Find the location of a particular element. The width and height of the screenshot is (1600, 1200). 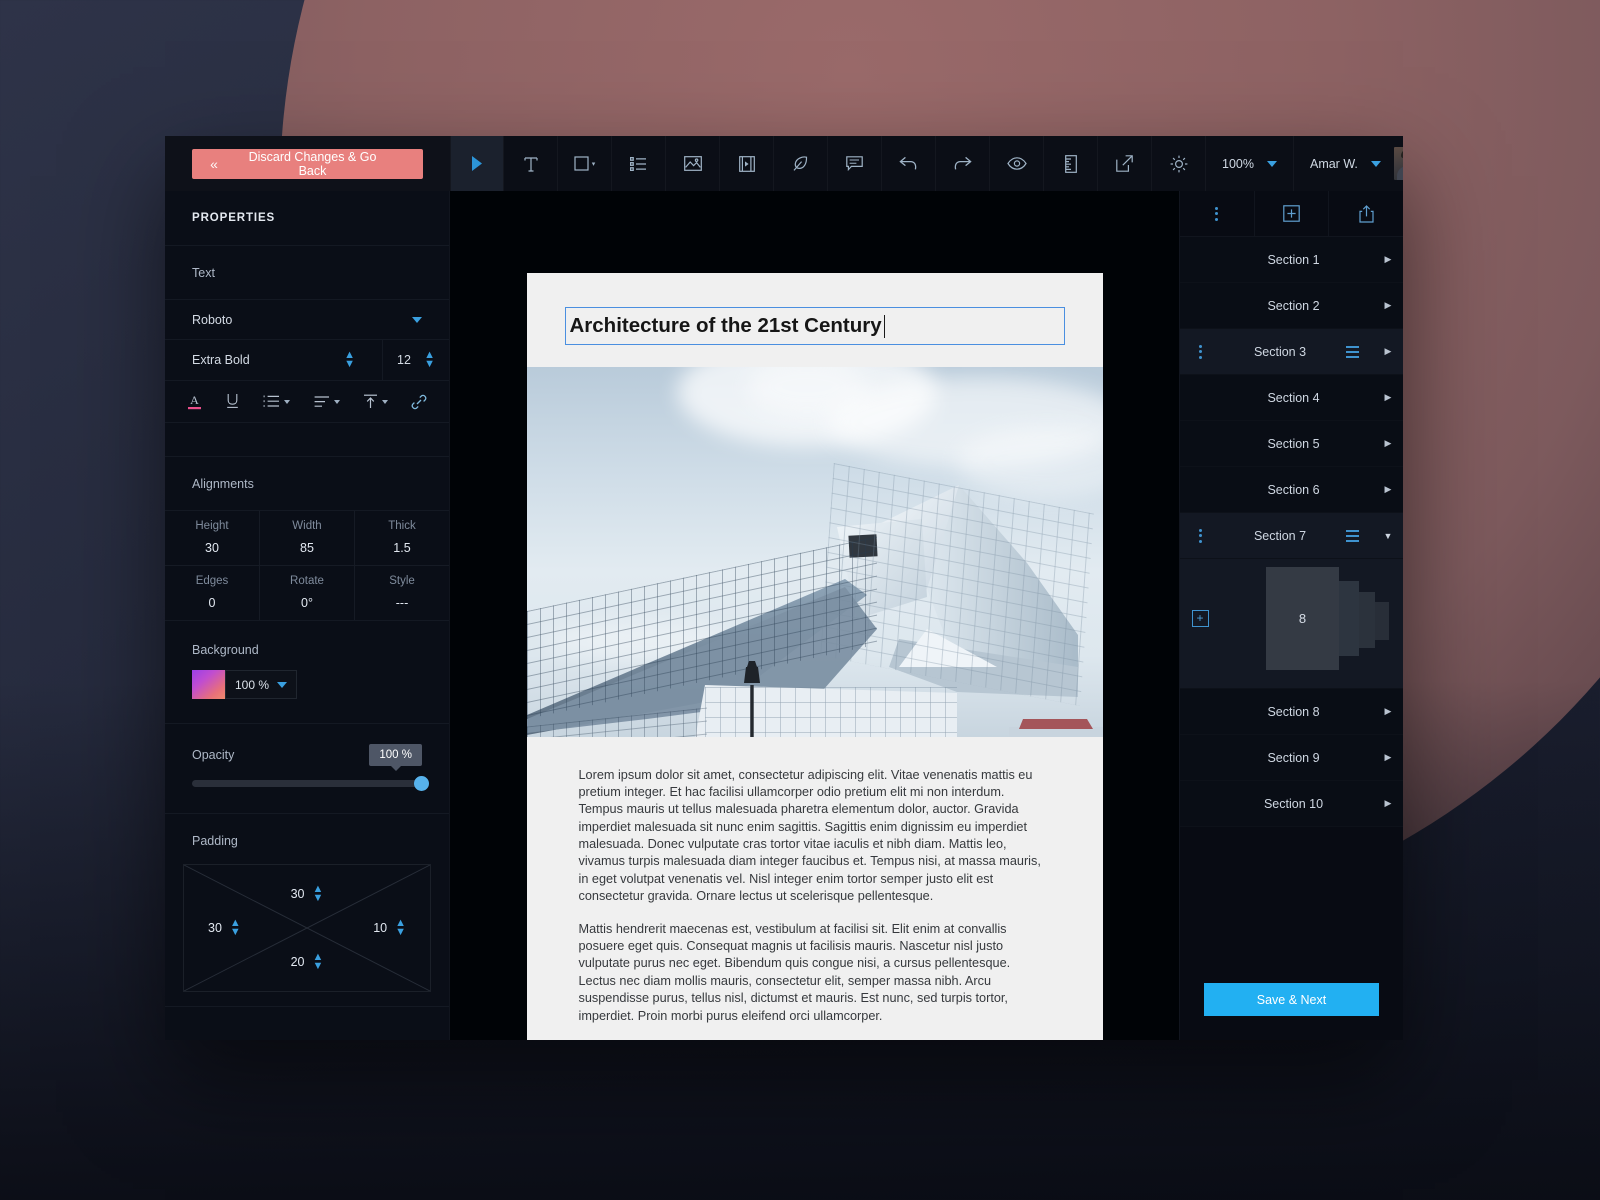

padding-right-stepper: 10 ▲ ▼ is located at coordinates (389, 927).